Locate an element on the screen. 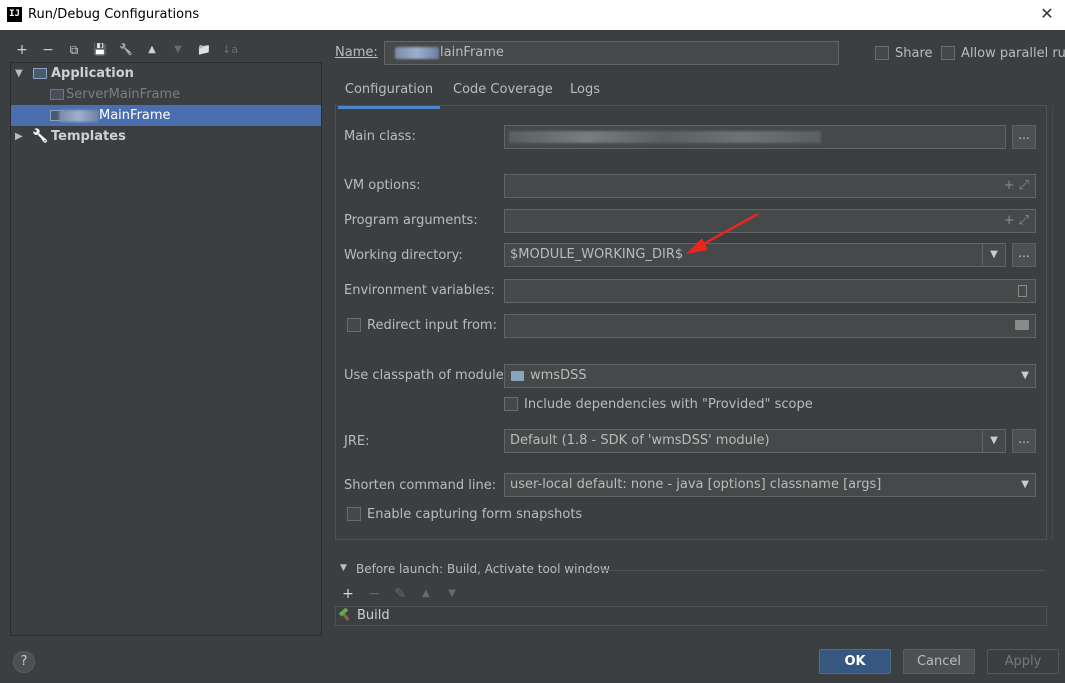 The height and width of the screenshot is (683, 1065). name-label: Name: is located at coordinates (356, 52).